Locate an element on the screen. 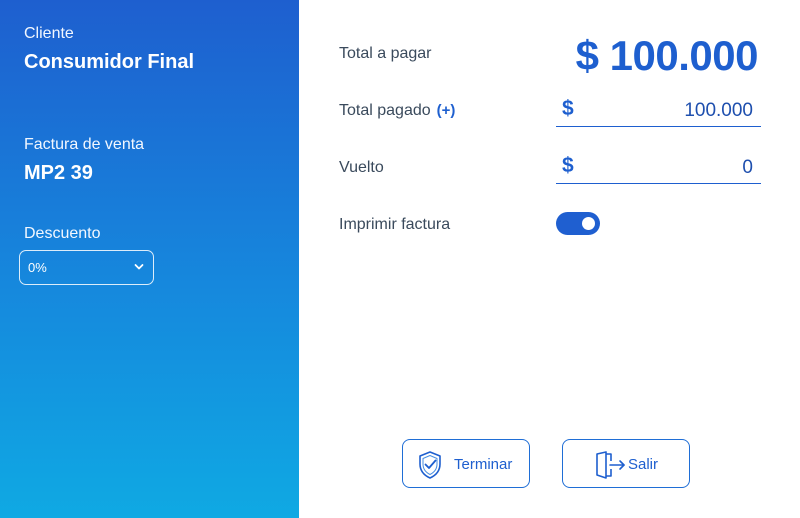  print-invoice-toggle is located at coordinates (578, 223).